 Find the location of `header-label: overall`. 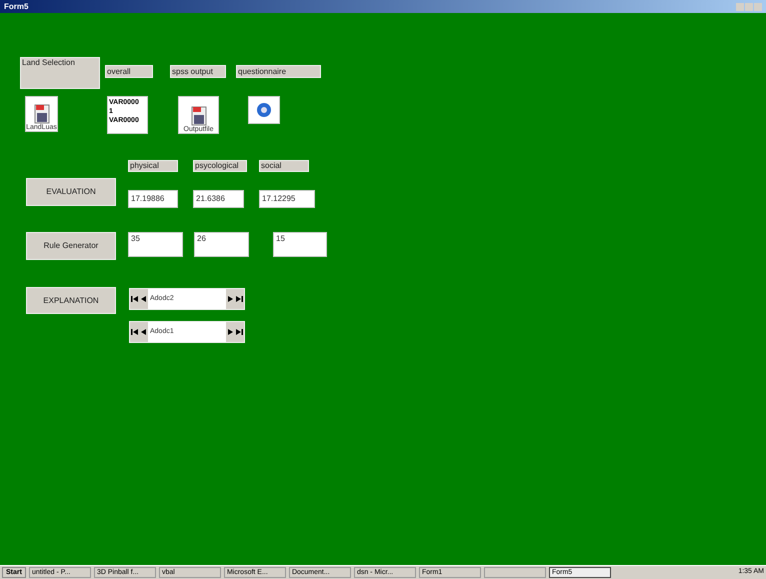

header-label: overall is located at coordinates (129, 71).